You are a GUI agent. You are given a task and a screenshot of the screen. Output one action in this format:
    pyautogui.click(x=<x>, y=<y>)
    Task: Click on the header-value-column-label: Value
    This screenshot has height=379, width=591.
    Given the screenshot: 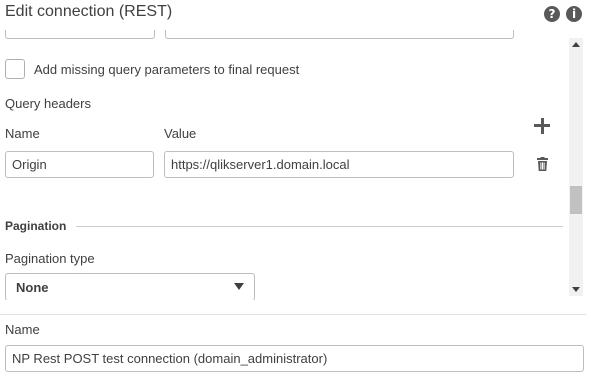 What is the action you would take?
    pyautogui.click(x=180, y=133)
    